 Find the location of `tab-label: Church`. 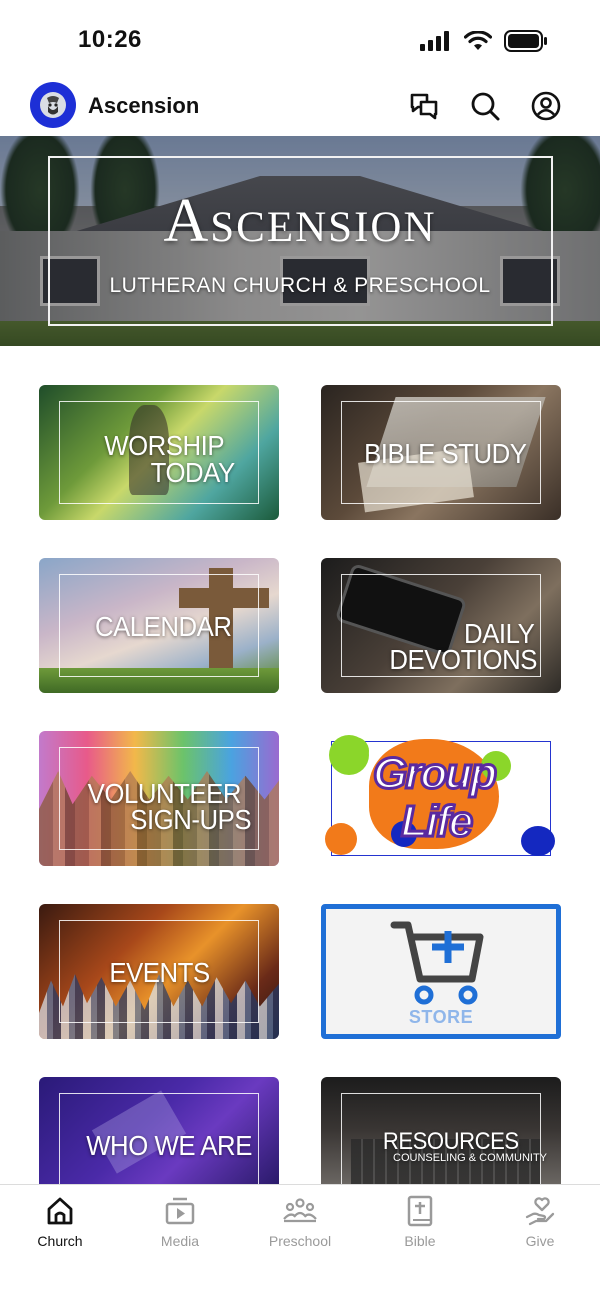

tab-label: Church is located at coordinates (60, 1241).